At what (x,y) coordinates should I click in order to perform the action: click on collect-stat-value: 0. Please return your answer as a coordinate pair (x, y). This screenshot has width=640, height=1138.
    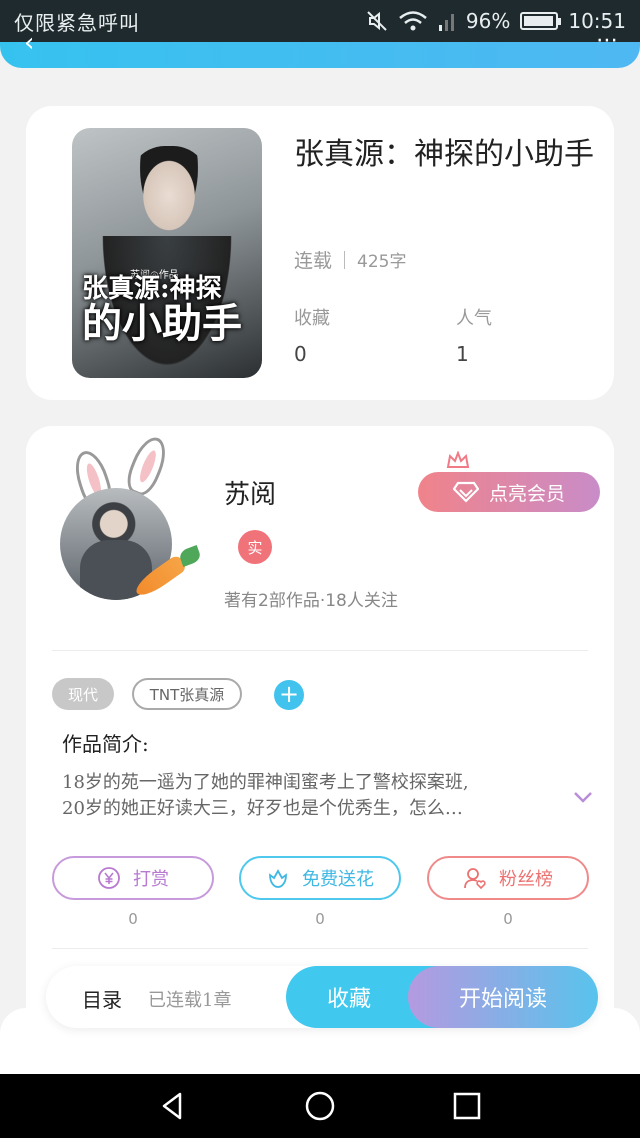
    Looking at the image, I should click on (300, 354).